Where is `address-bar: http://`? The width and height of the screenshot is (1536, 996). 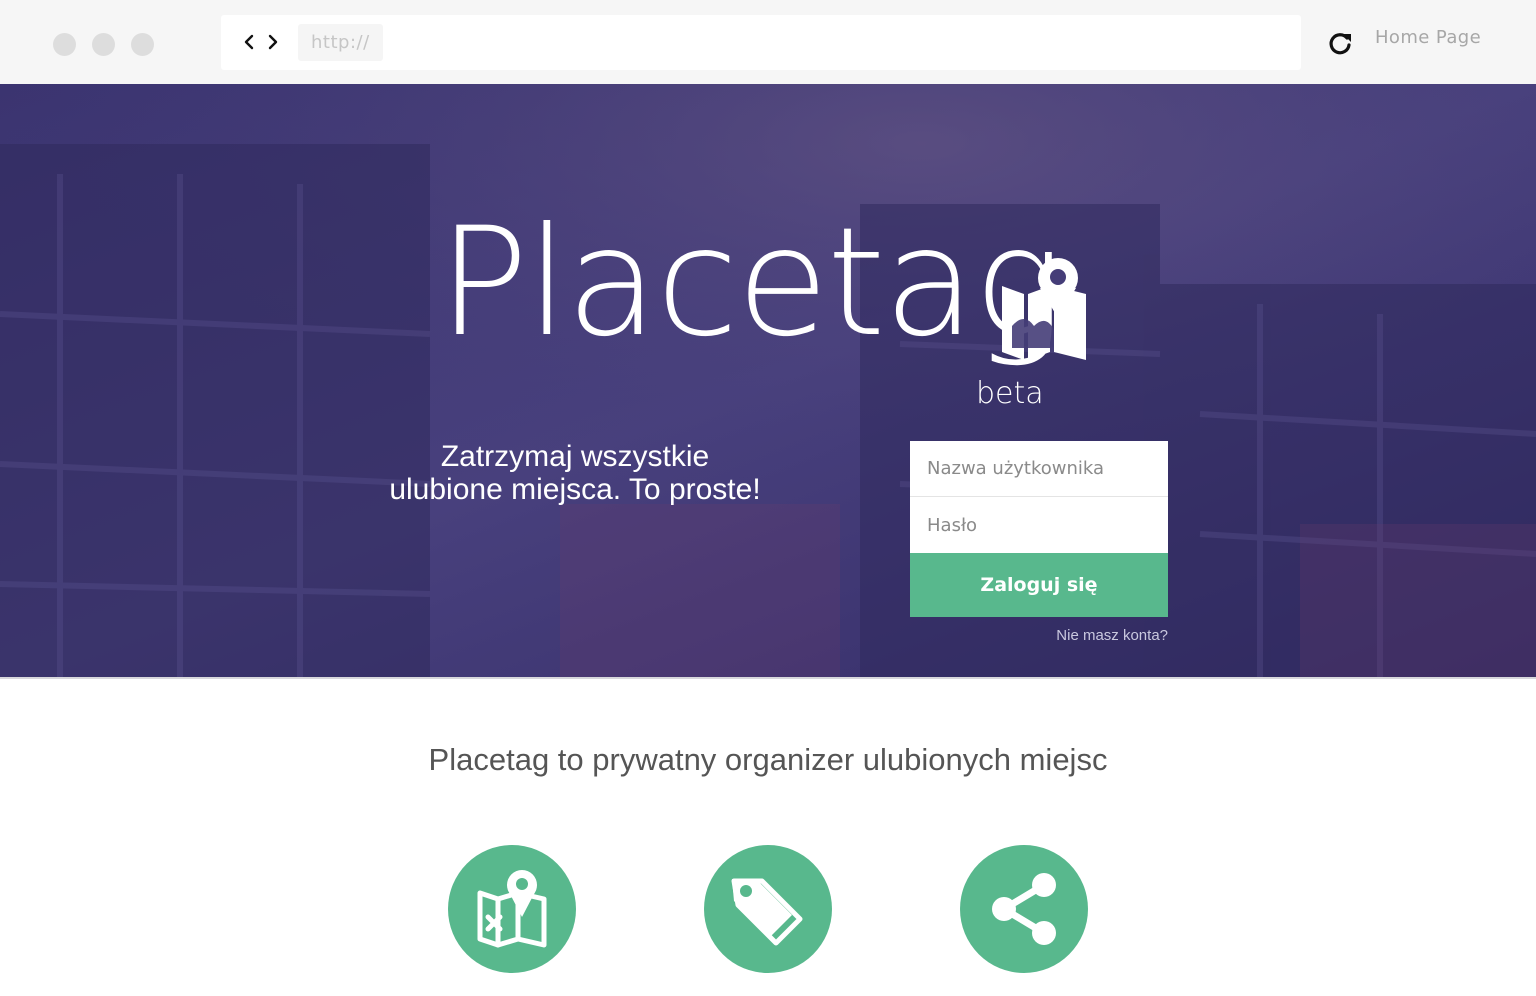 address-bar: http:// is located at coordinates (761, 42).